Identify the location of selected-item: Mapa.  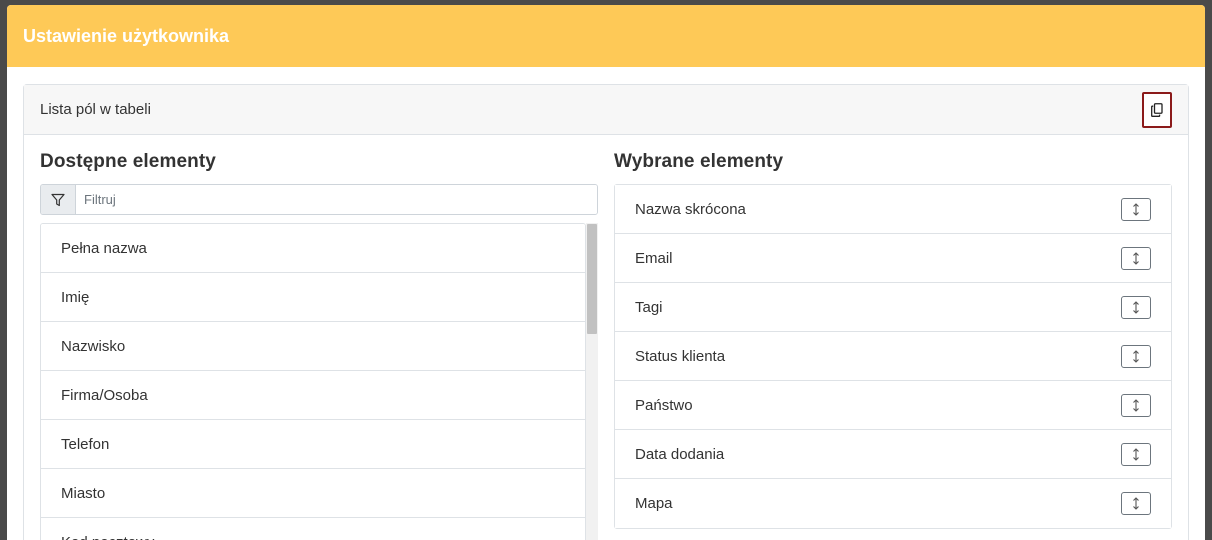
(893, 503).